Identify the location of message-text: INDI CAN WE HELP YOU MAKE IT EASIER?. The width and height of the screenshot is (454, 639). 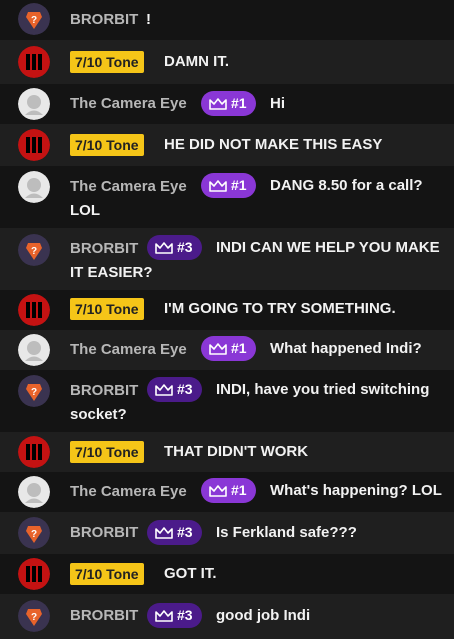
(255, 260).